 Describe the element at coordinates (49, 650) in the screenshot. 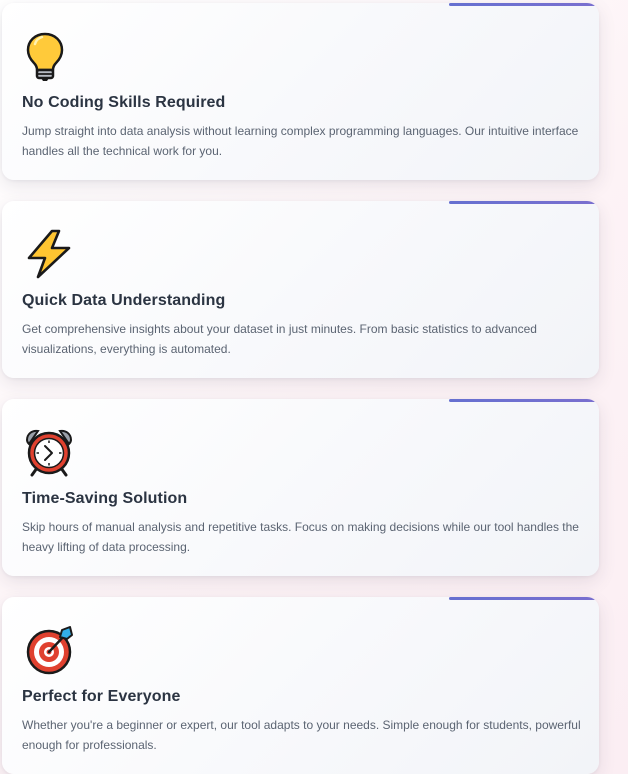

I see `target-icon` at that location.